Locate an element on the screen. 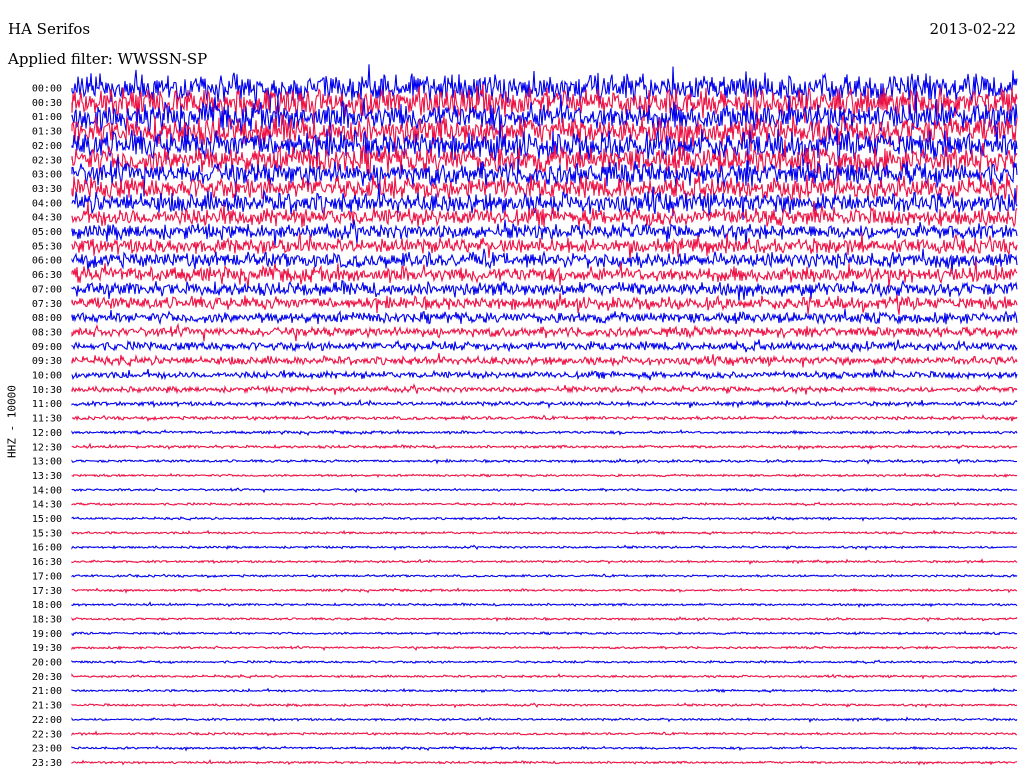 Image resolution: width=1024 pixels, height=780 pixels. time-tick-label: 16:00 is located at coordinates (47, 548).